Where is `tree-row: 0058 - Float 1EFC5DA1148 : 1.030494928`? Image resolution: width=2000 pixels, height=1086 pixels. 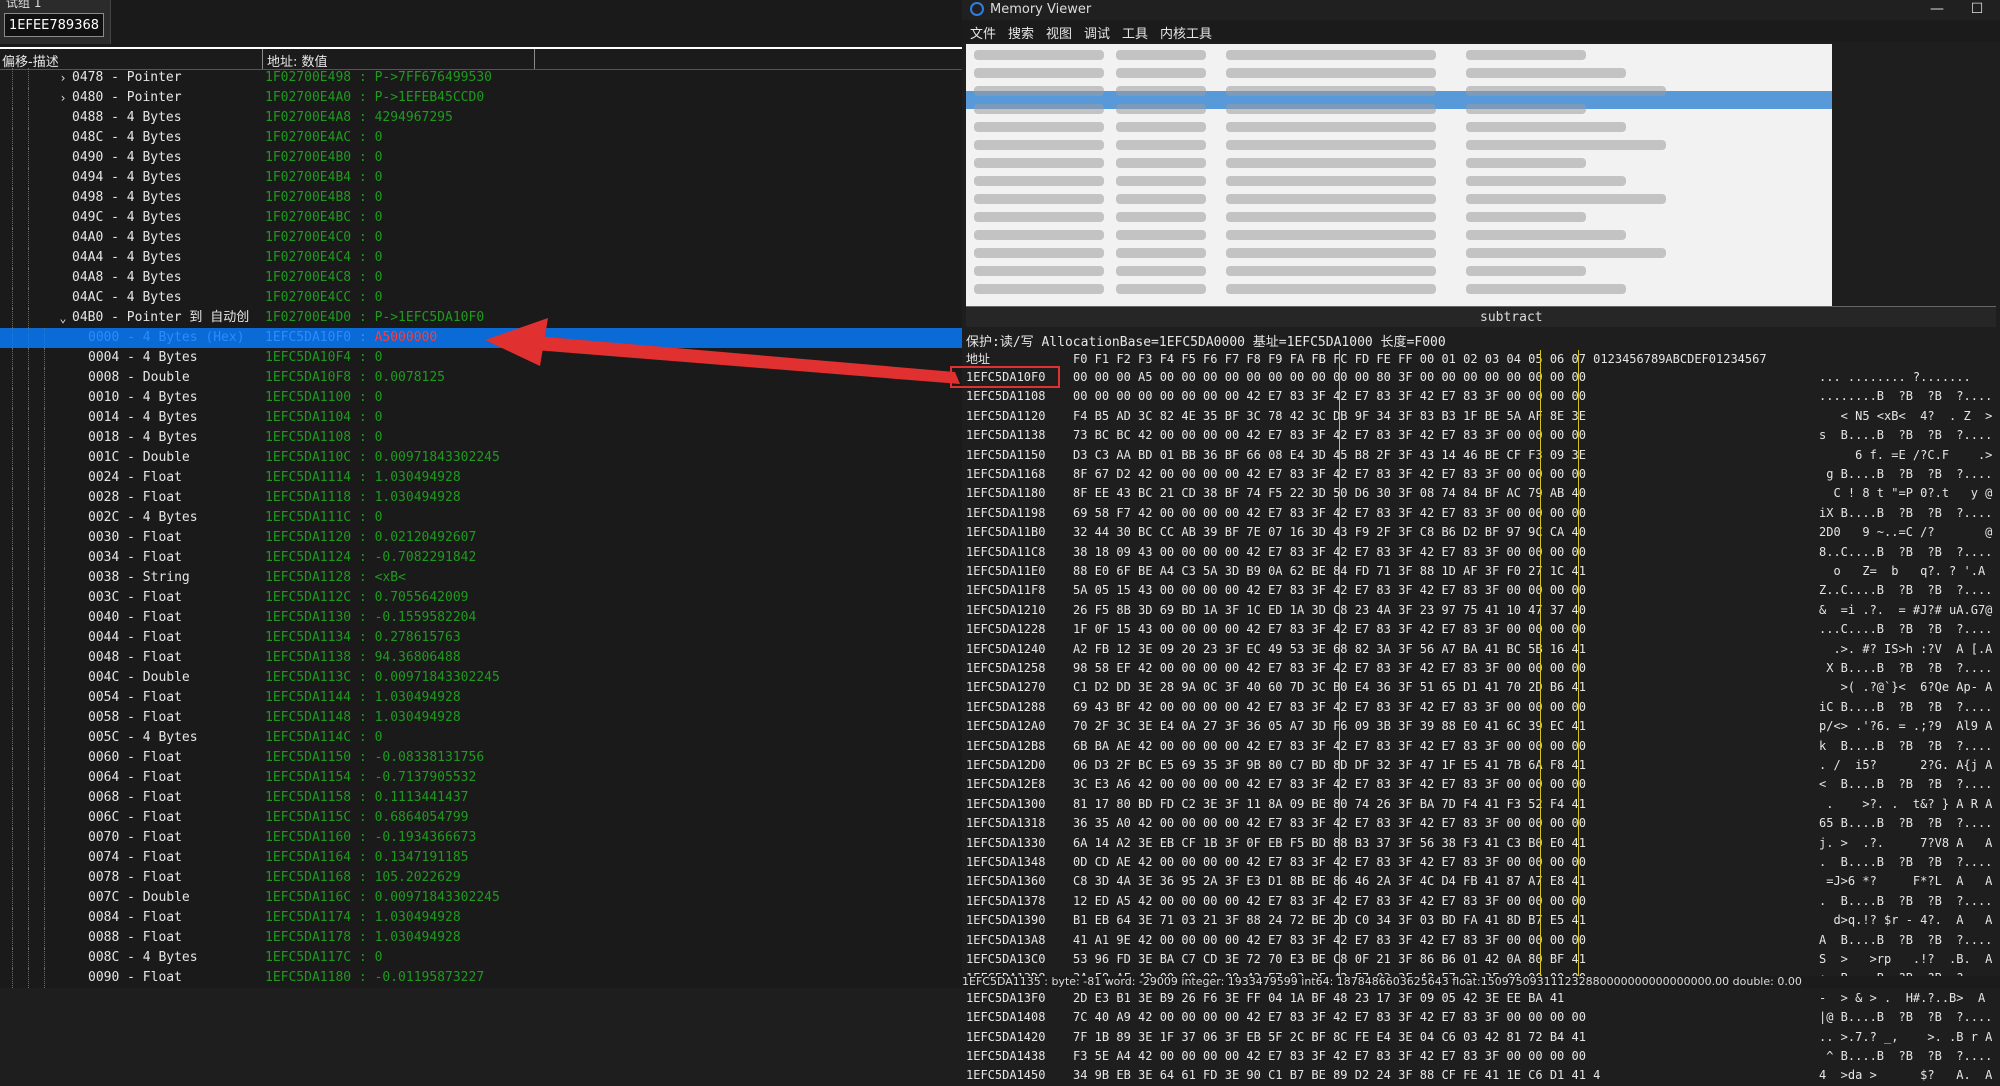
tree-row: 0058 - Float 1EFC5DA1148 : 1.030494928 is located at coordinates (481, 718).